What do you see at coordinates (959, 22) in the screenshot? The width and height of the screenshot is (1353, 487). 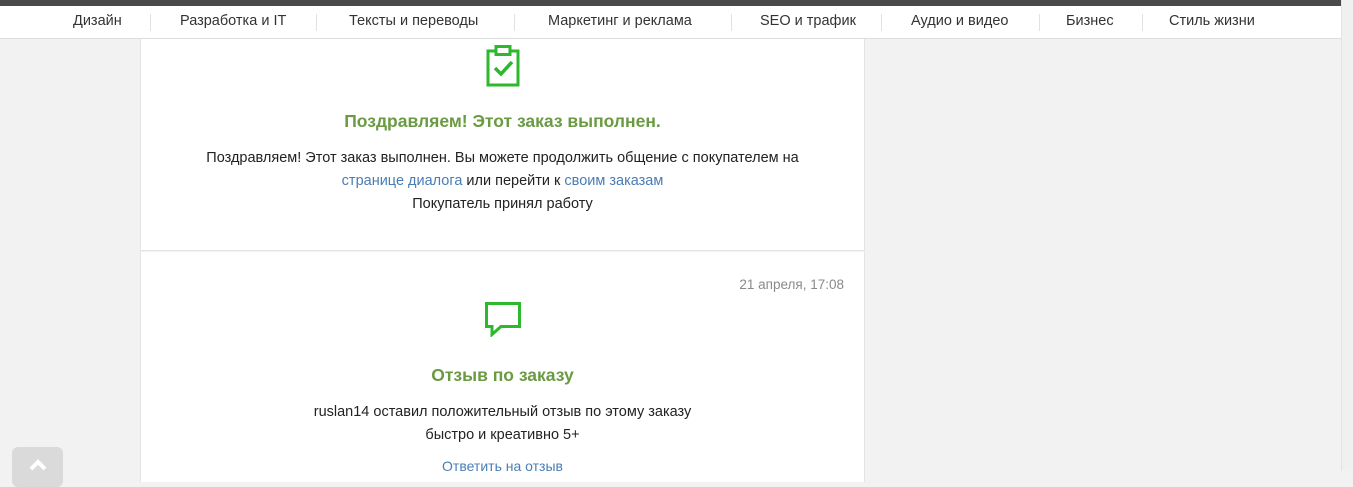 I see `nav-item-audio-video: Аудио и видео` at bounding box center [959, 22].